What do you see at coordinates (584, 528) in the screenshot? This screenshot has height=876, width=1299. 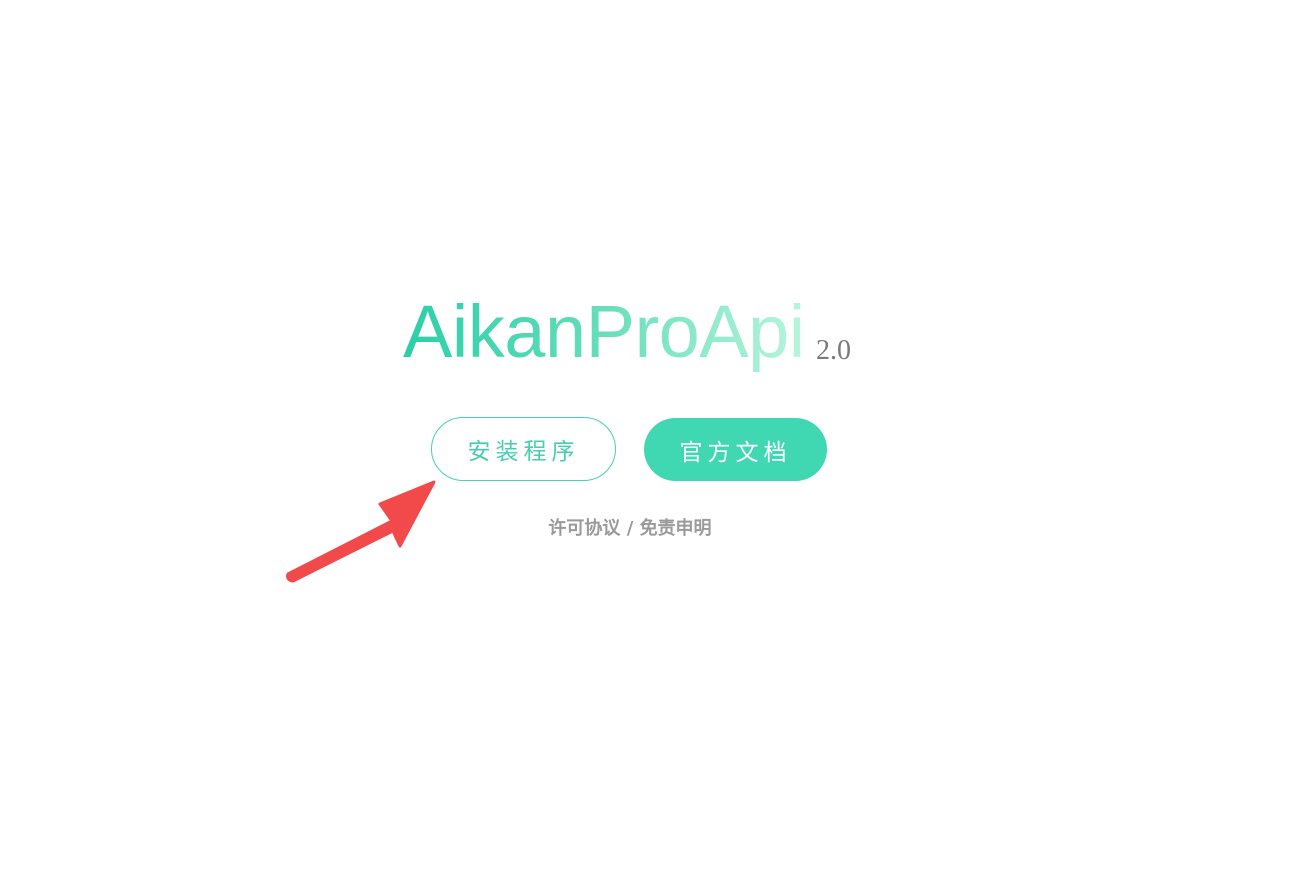 I see `license-link: 许可协议` at bounding box center [584, 528].